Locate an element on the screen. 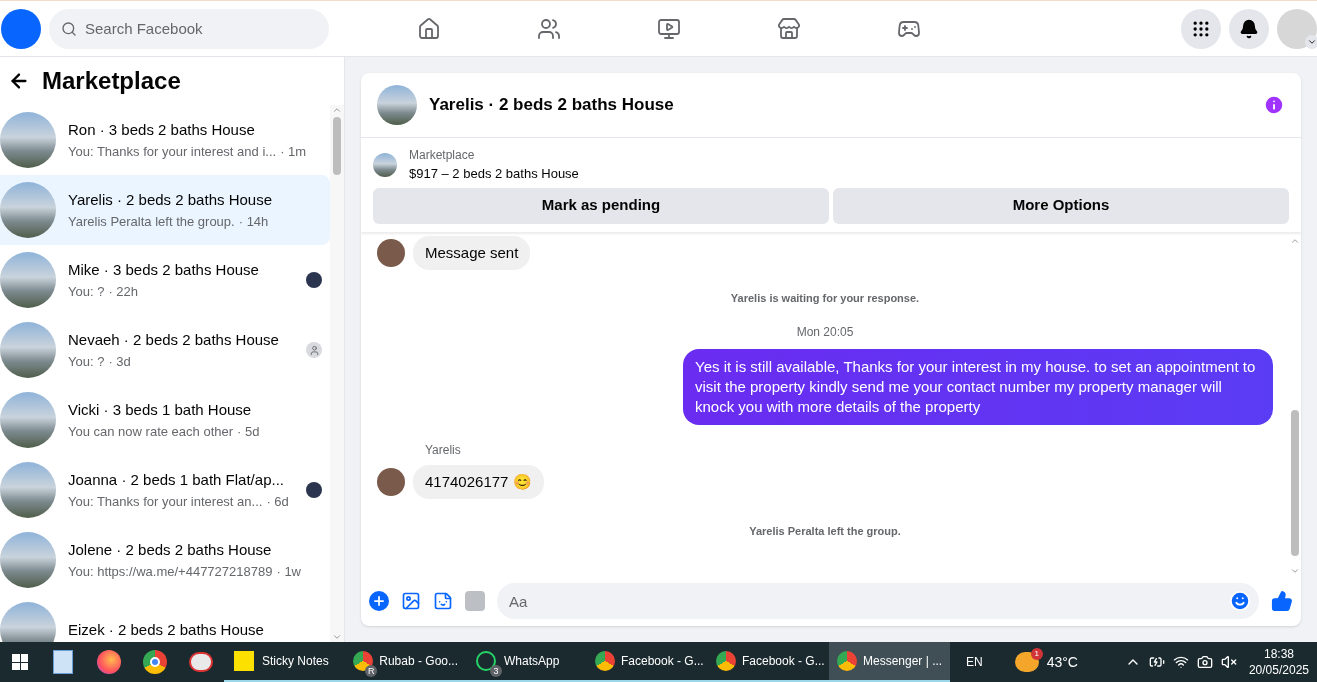 Image resolution: width=1317 pixels, height=682 pixels. taskbar-app: 3 WhatsApp is located at coordinates (526, 662).